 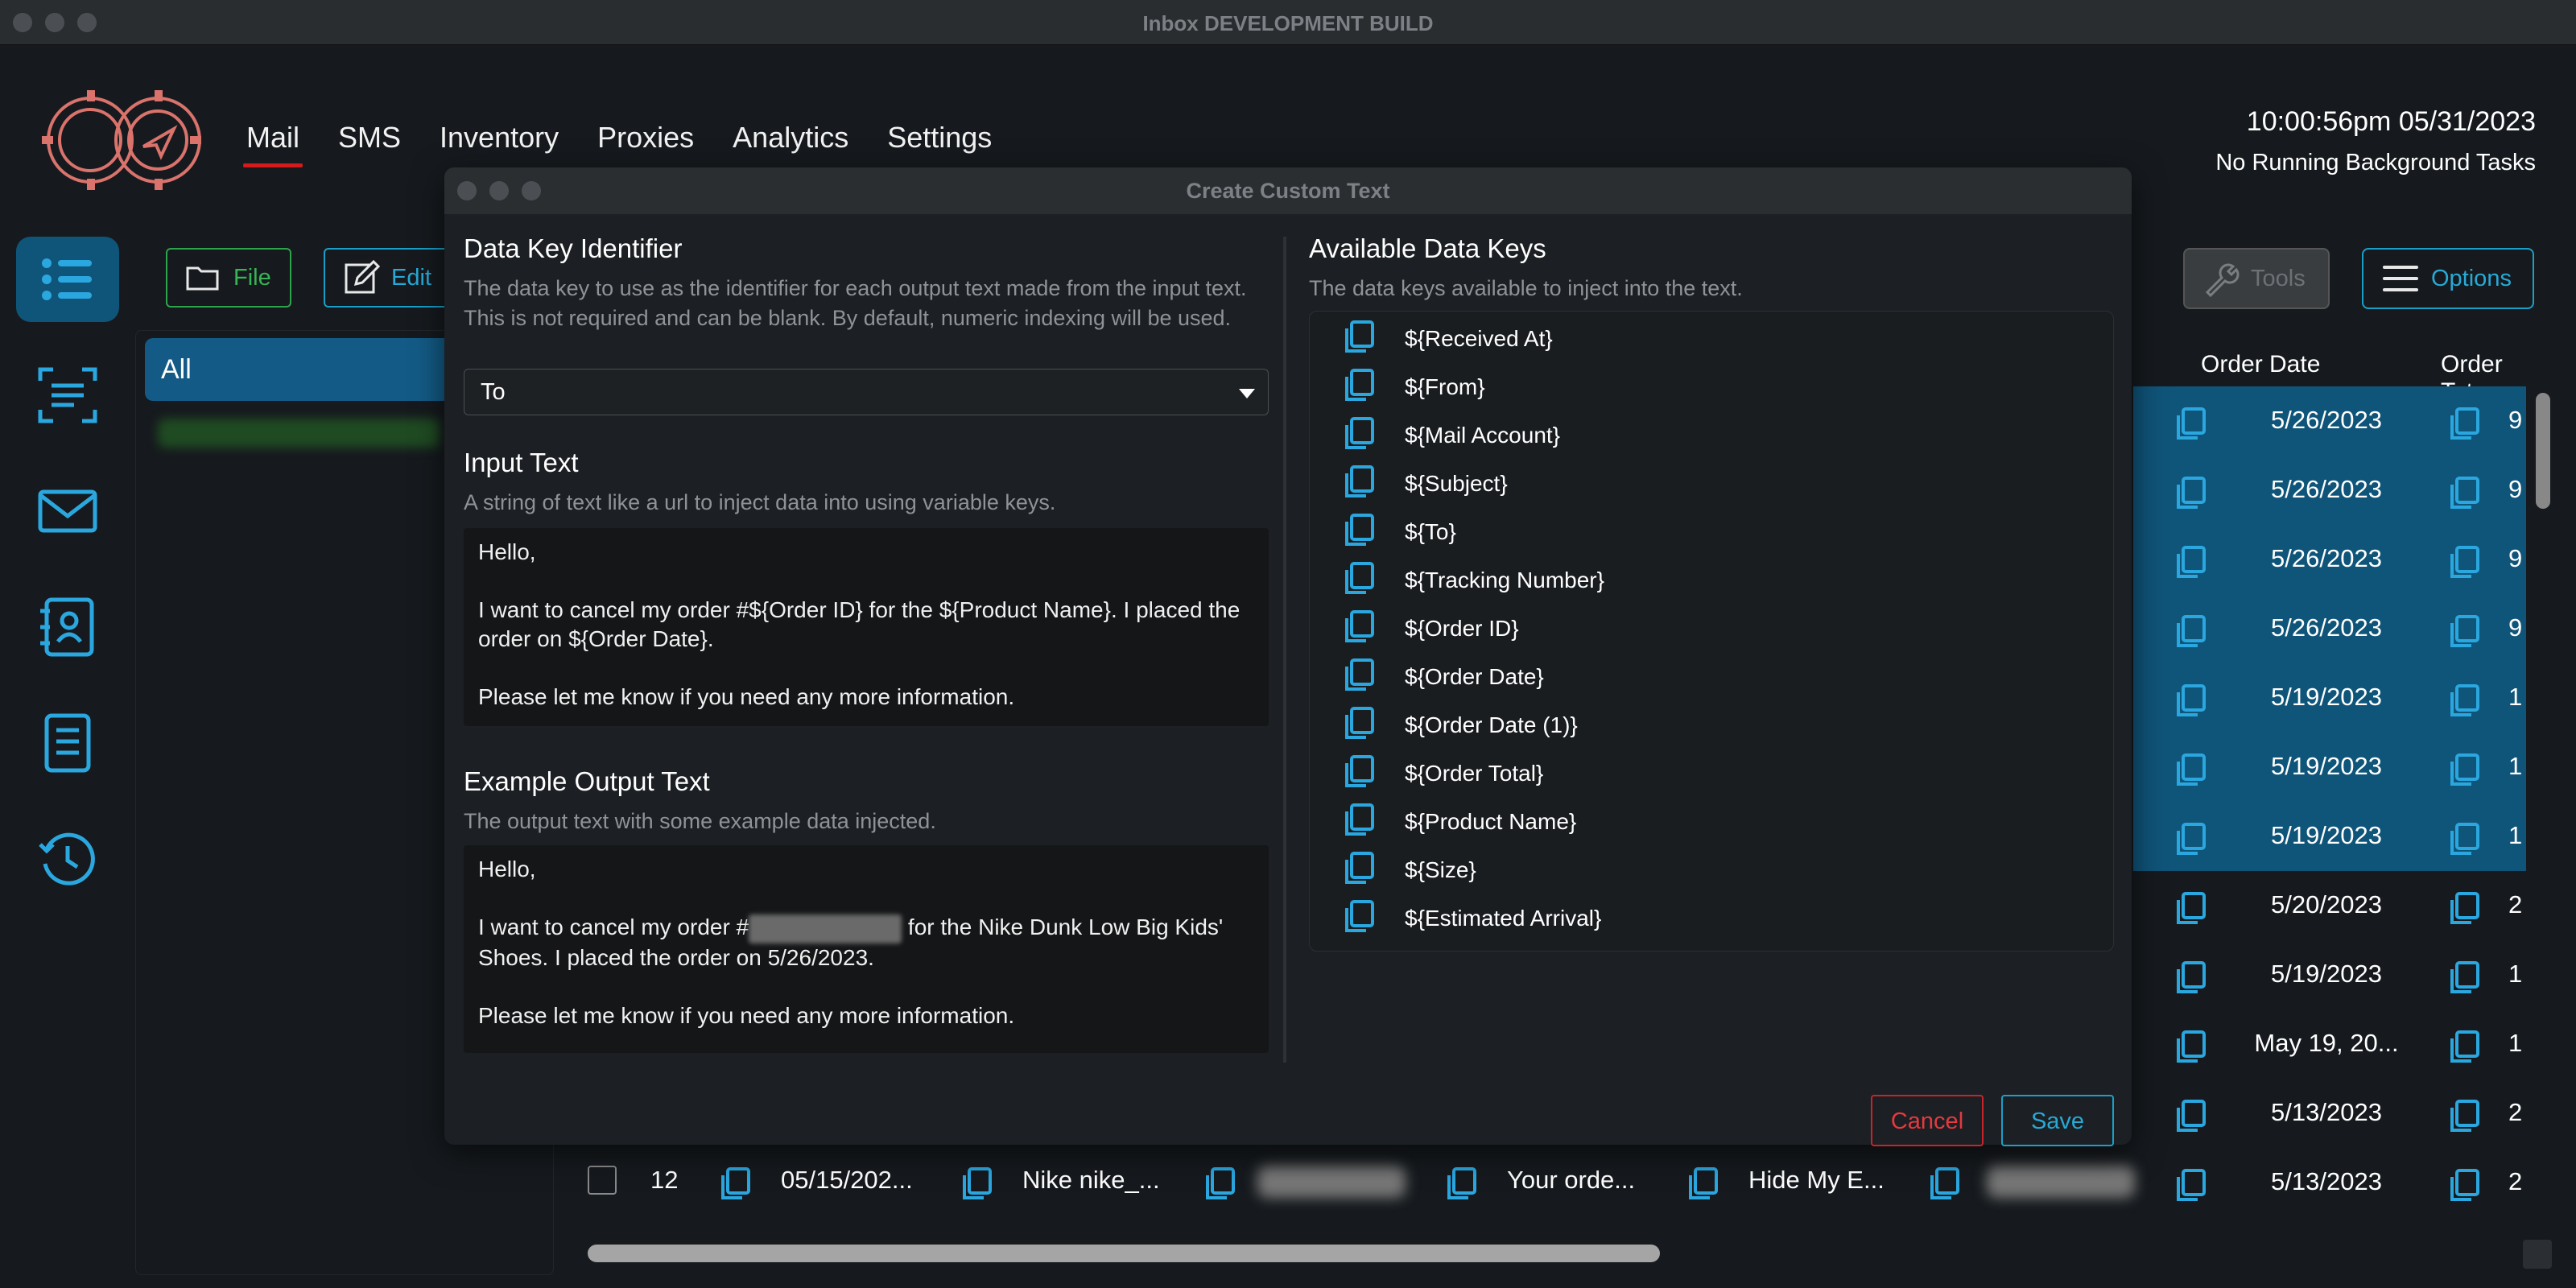 What do you see at coordinates (2057, 1120) in the screenshot?
I see `save-button: Save` at bounding box center [2057, 1120].